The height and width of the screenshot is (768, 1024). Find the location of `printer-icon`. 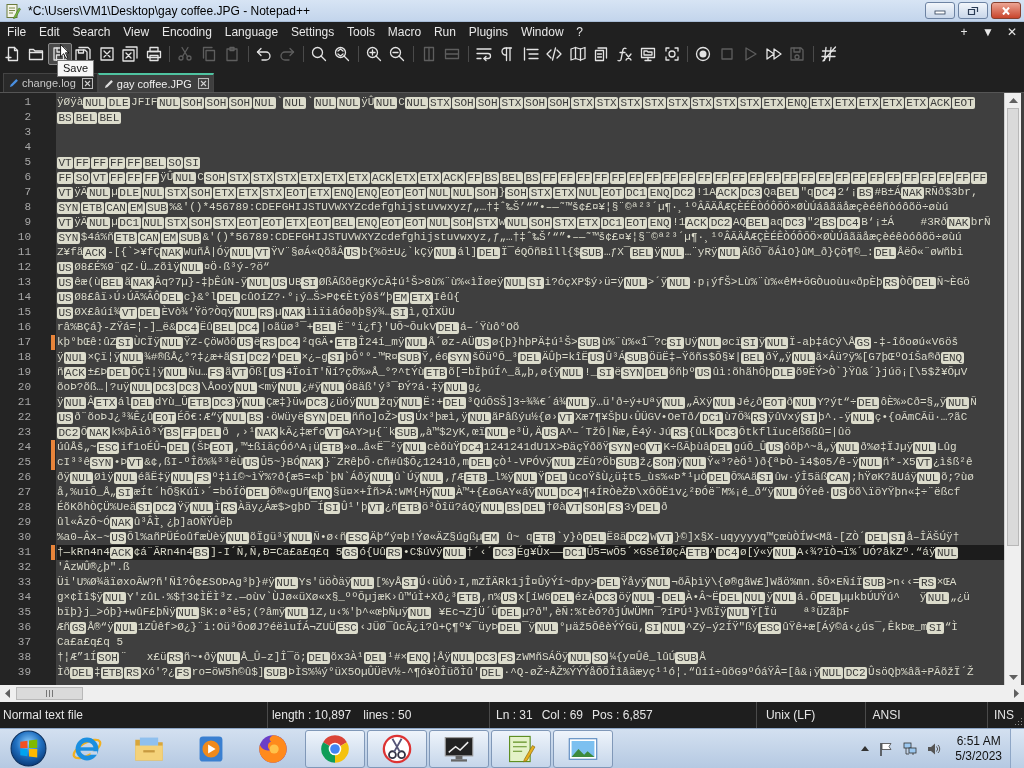

printer-icon is located at coordinates (153, 54).